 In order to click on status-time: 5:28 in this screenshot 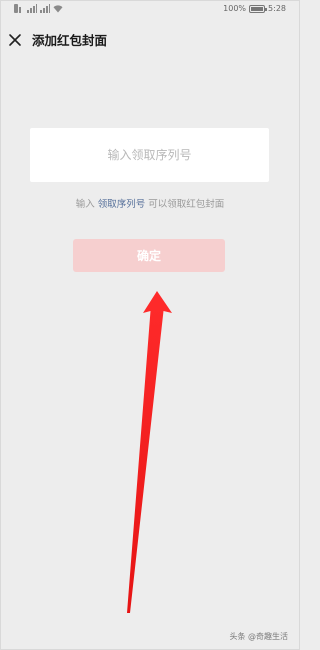, I will do `click(277, 8)`.